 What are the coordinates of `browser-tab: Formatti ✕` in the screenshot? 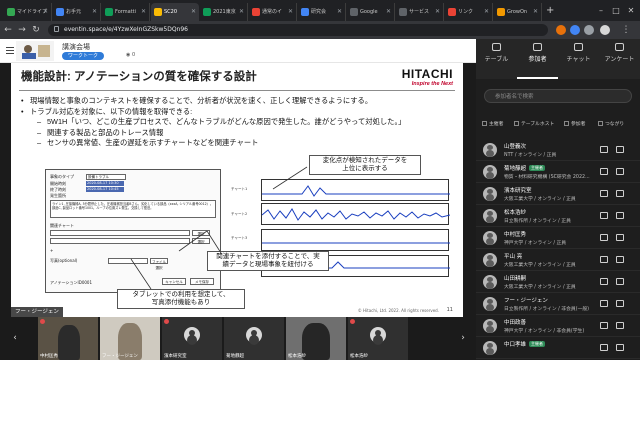 It's located at (126, 12).